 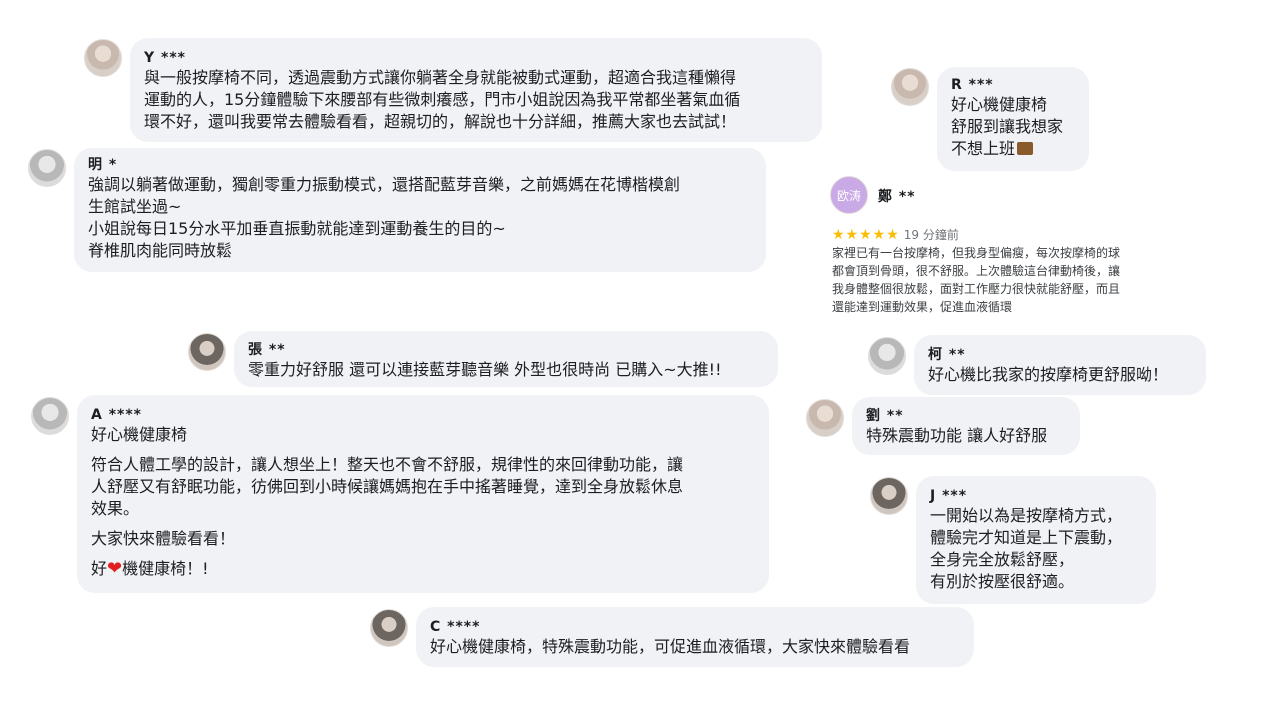 I want to click on commenter-name-y: Y ***, so click(x=165, y=58).